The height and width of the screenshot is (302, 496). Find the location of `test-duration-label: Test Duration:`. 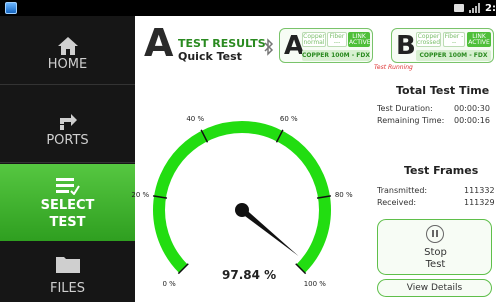

test-duration-label: Test Duration: is located at coordinates (405, 108).